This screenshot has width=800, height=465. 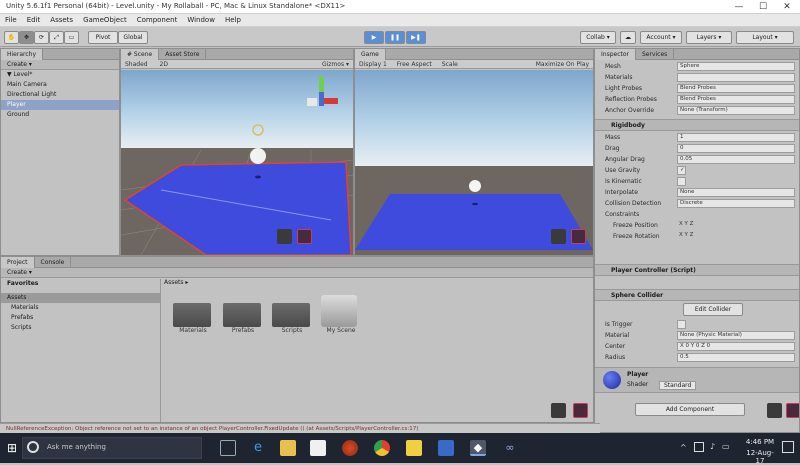 I want to click on file-explorer-icon, so click(x=288, y=448).